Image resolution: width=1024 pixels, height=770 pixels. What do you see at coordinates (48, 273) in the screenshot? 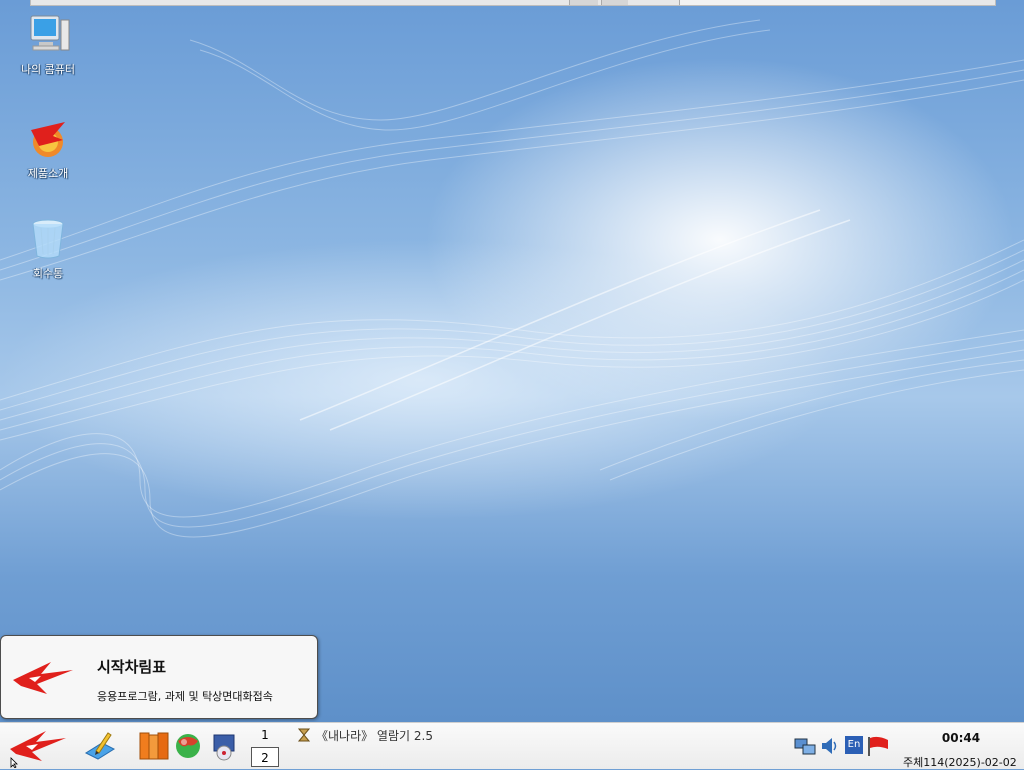
I see `desktop-icon-label: 회수통` at bounding box center [48, 273].